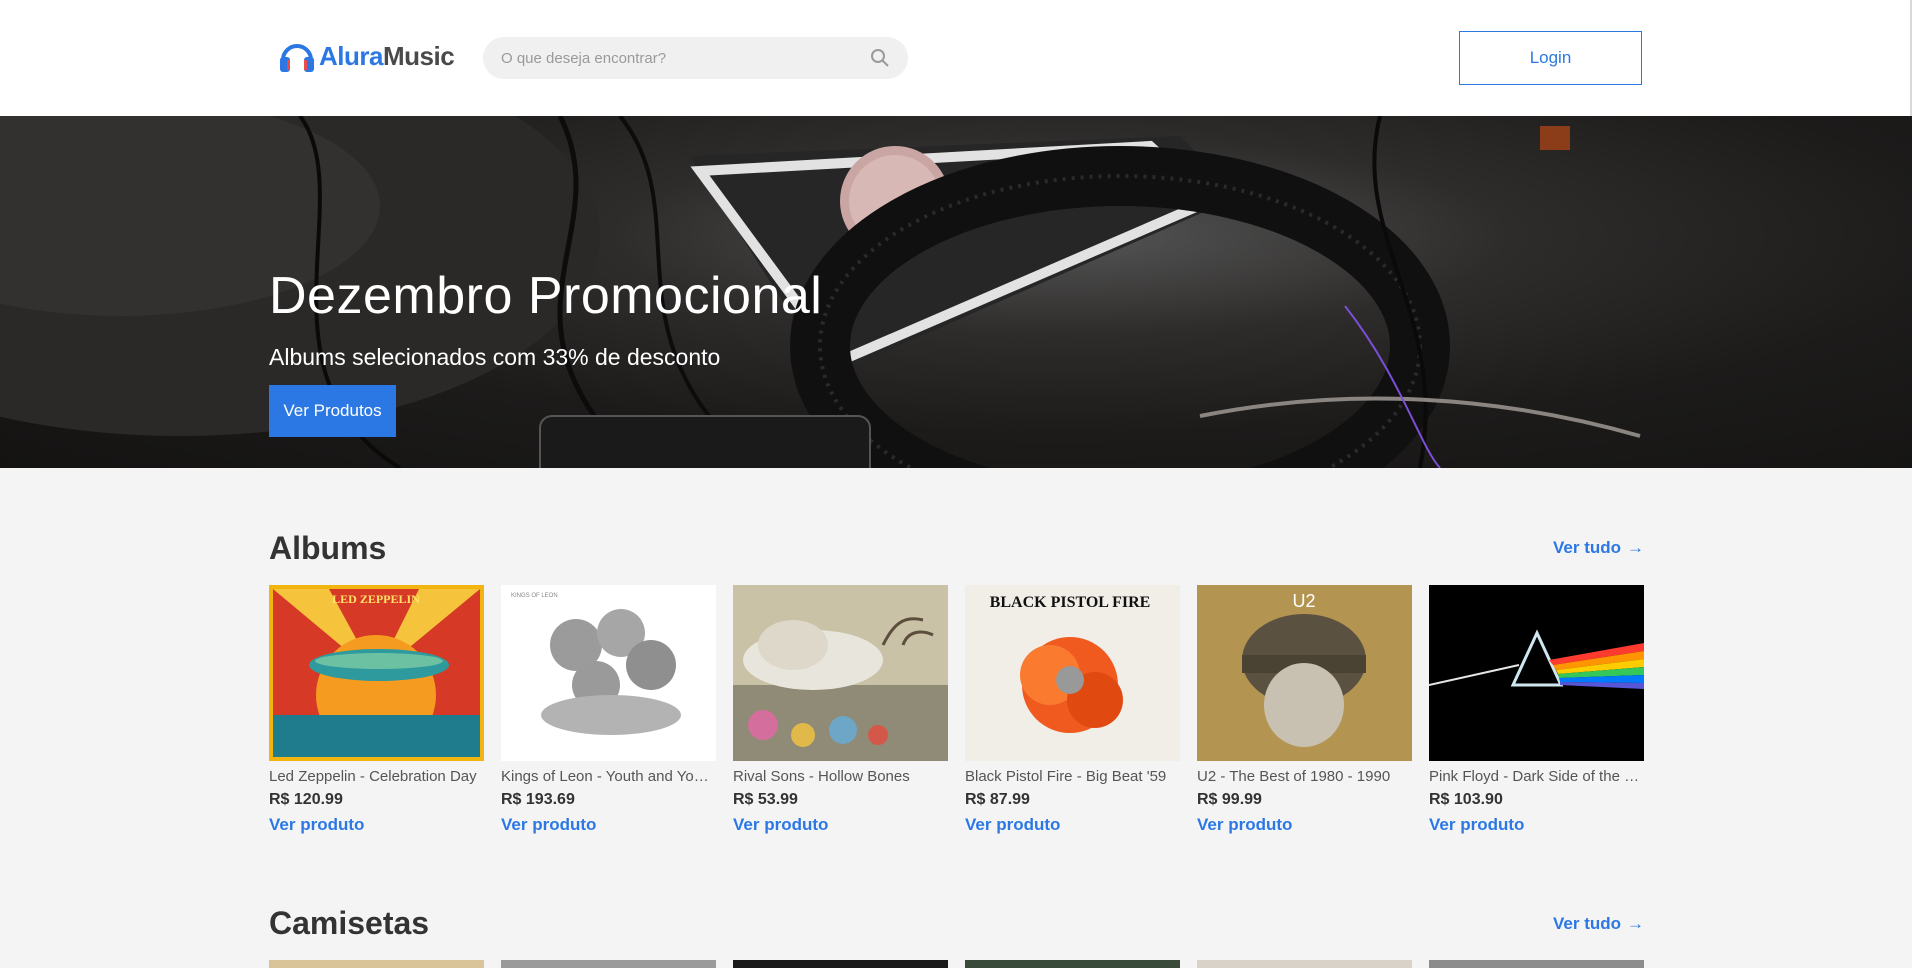  I want to click on albums-see-all-link: Ver tudo →, so click(1598, 548).